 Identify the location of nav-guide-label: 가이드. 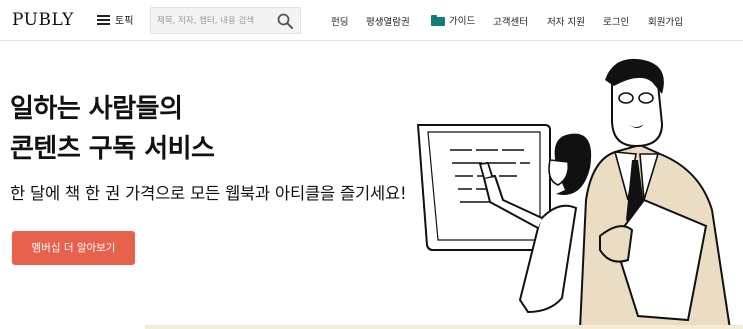
(462, 21).